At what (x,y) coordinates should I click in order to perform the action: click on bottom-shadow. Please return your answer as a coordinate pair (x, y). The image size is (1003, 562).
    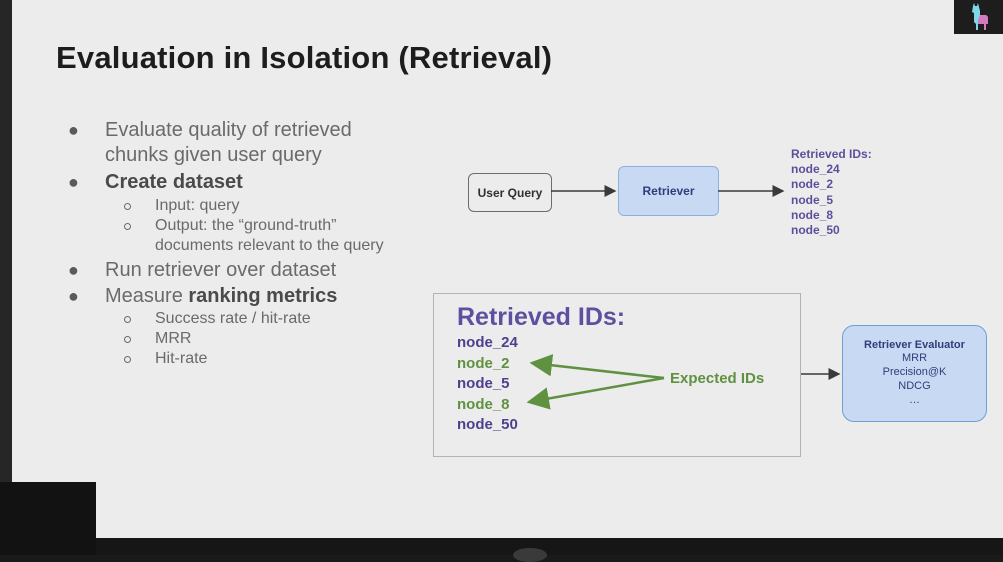
    Looking at the image, I should click on (530, 555).